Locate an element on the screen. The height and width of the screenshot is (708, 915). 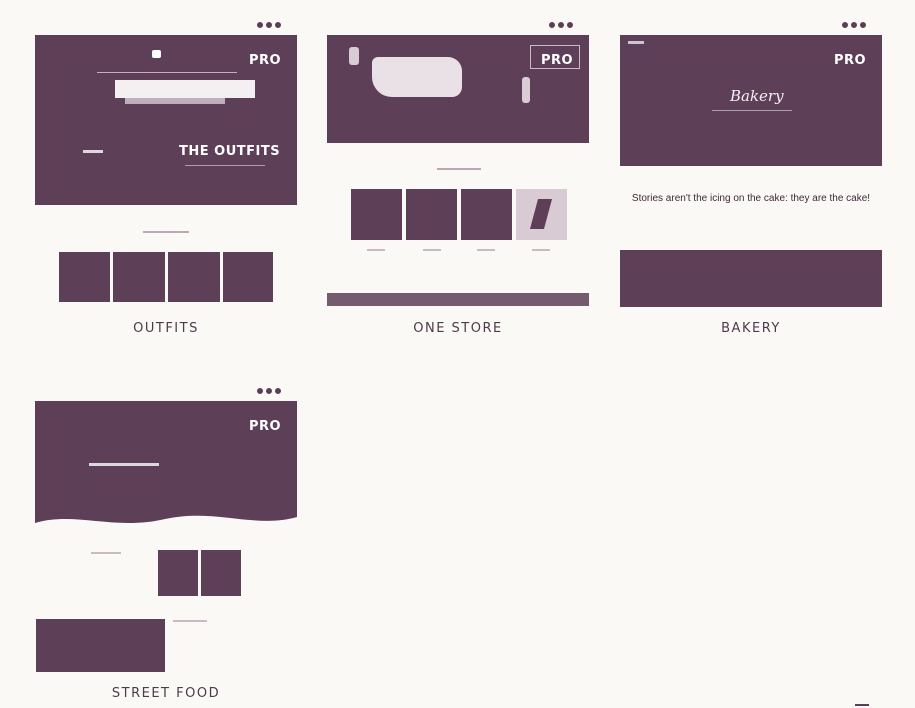
hero-heading: THE OUTFITS is located at coordinates (230, 151).